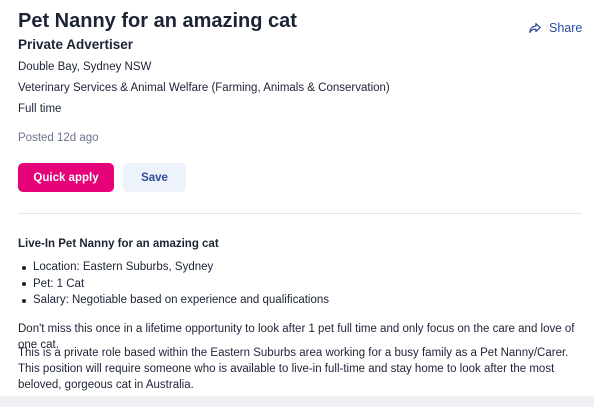  Describe the element at coordinates (75, 45) in the screenshot. I see `advertiser-name: Private Advertiser` at that location.